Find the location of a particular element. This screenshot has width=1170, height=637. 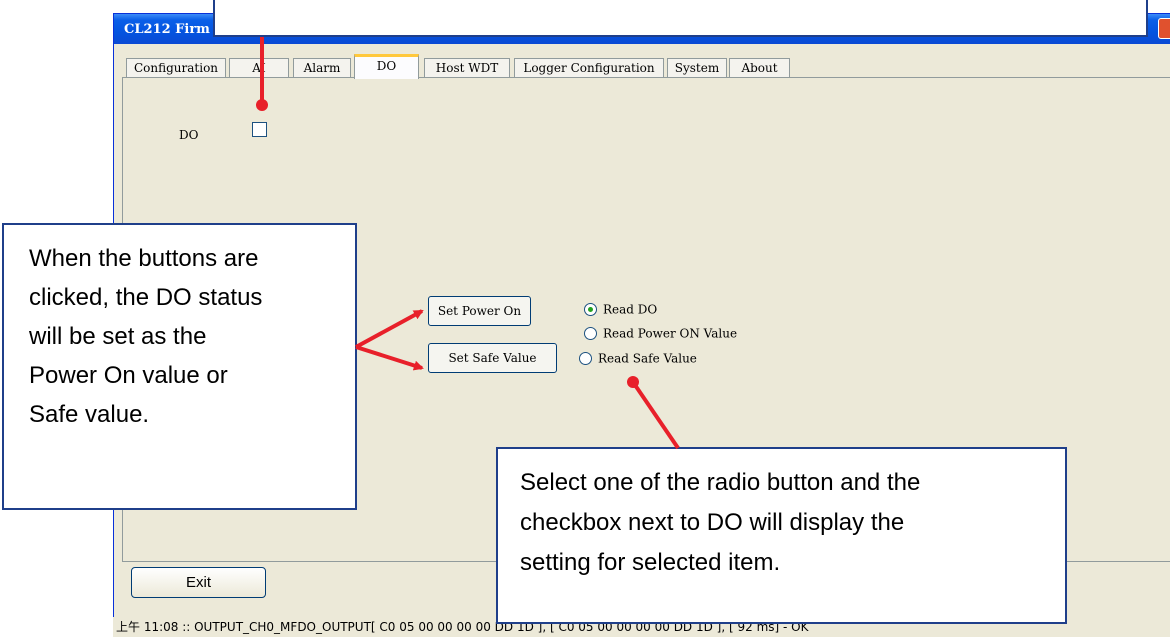

close-button is located at coordinates (1164, 28).